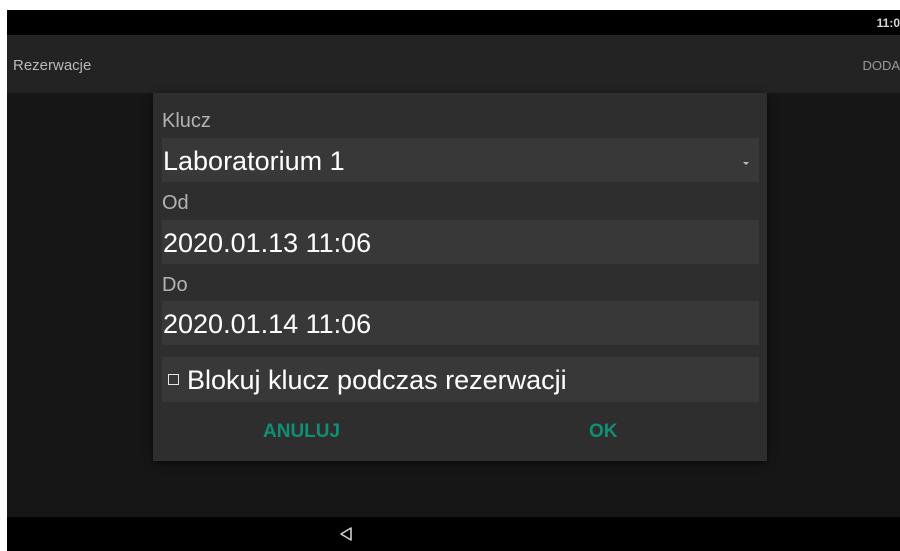 The width and height of the screenshot is (900, 551). Describe the element at coordinates (267, 324) in the screenshot. I see `to-value: 2020.01.14 11:06` at that location.